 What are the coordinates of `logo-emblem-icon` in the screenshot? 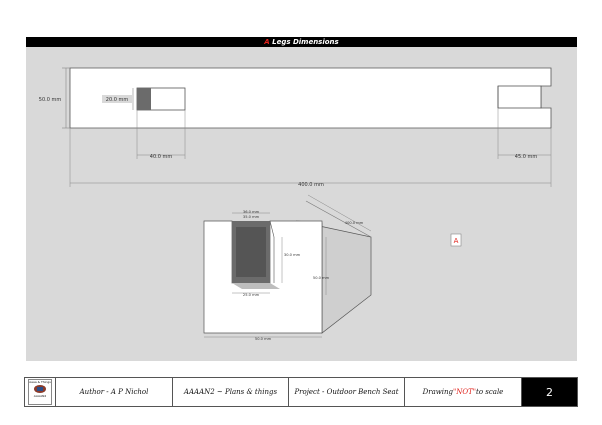 It's located at (40, 389).